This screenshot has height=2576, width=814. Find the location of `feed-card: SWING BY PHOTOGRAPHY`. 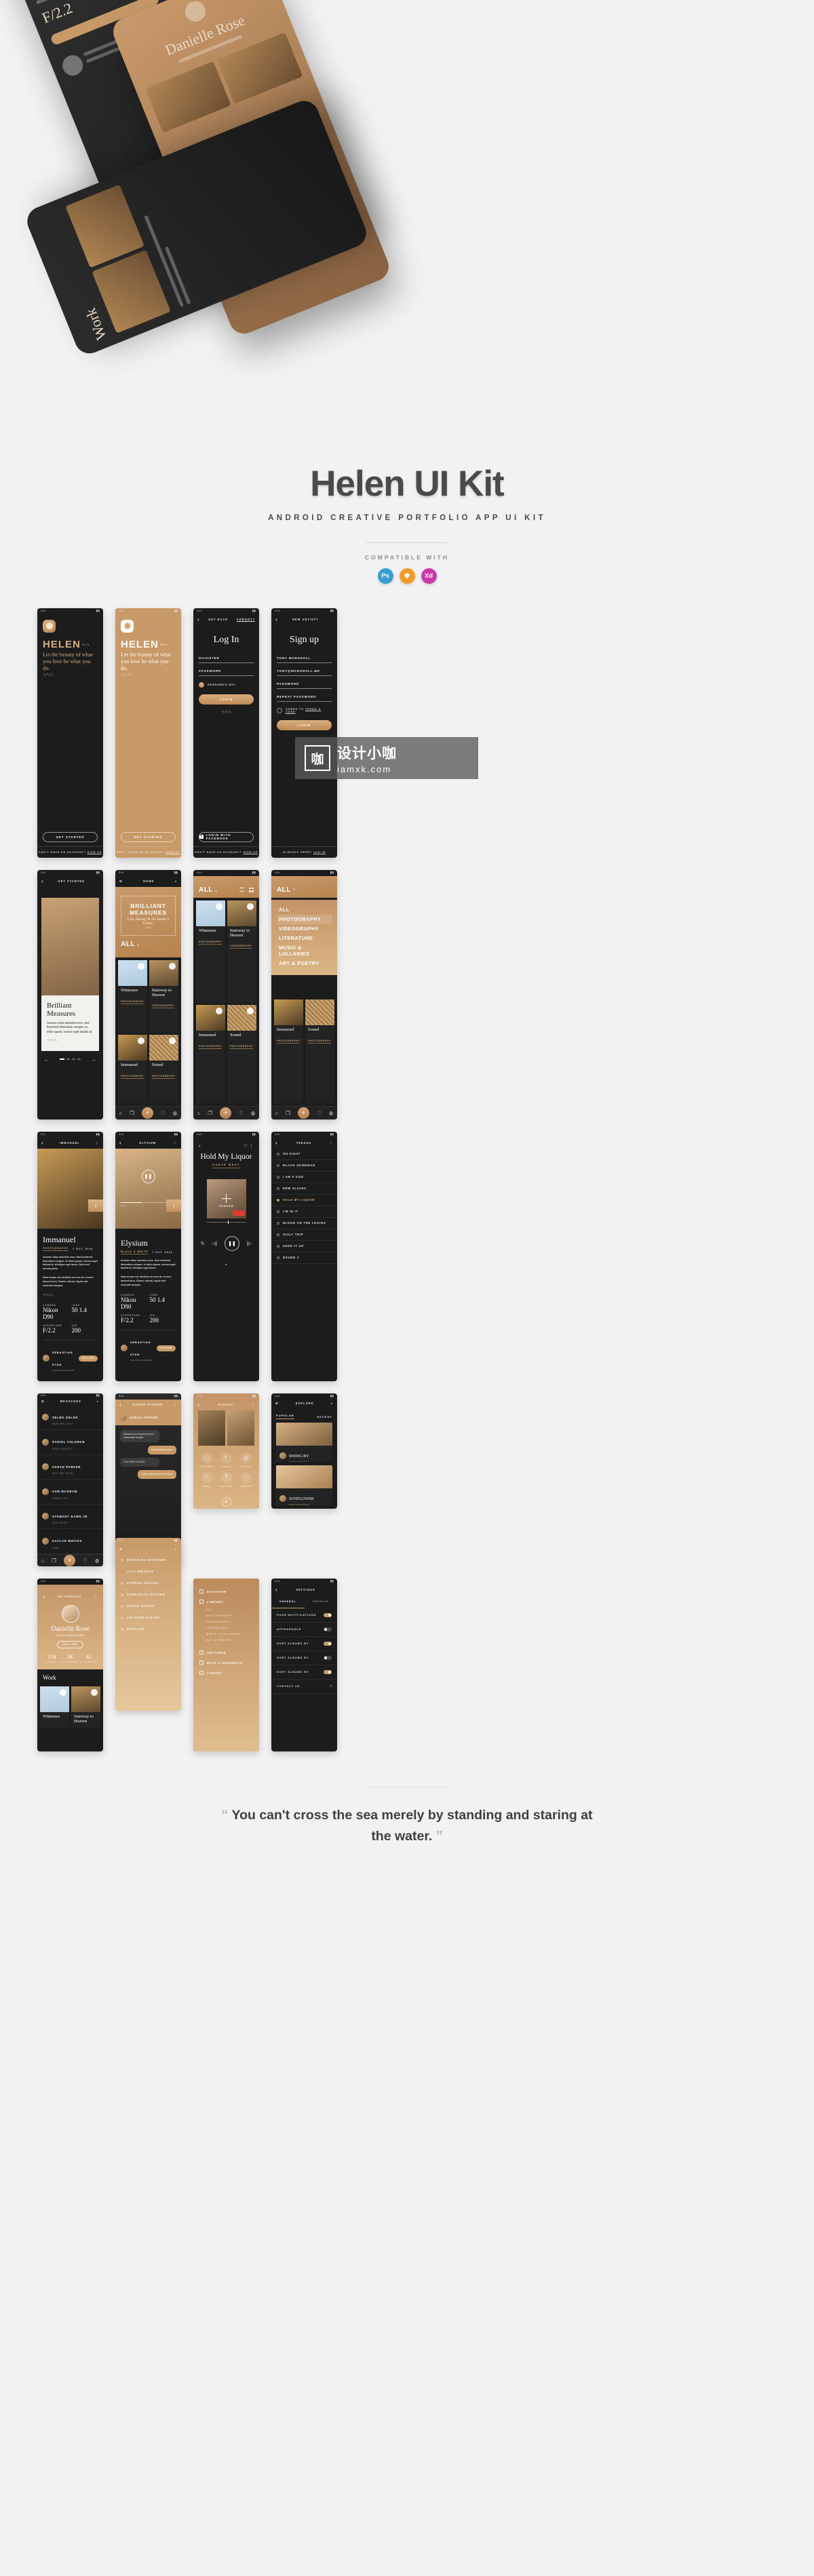

feed-card: SWING BY PHOTOGRAPHY is located at coordinates (304, 1443).